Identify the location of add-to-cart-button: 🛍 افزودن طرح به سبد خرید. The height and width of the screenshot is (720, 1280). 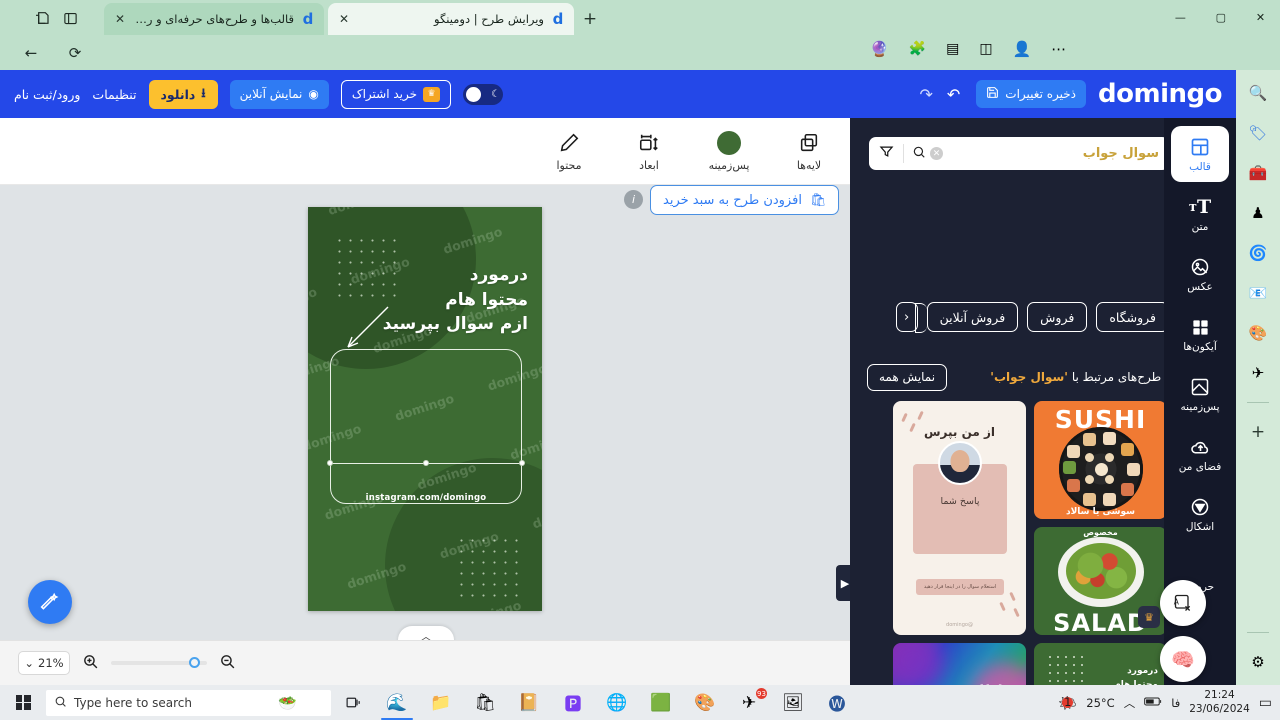
(745, 200).